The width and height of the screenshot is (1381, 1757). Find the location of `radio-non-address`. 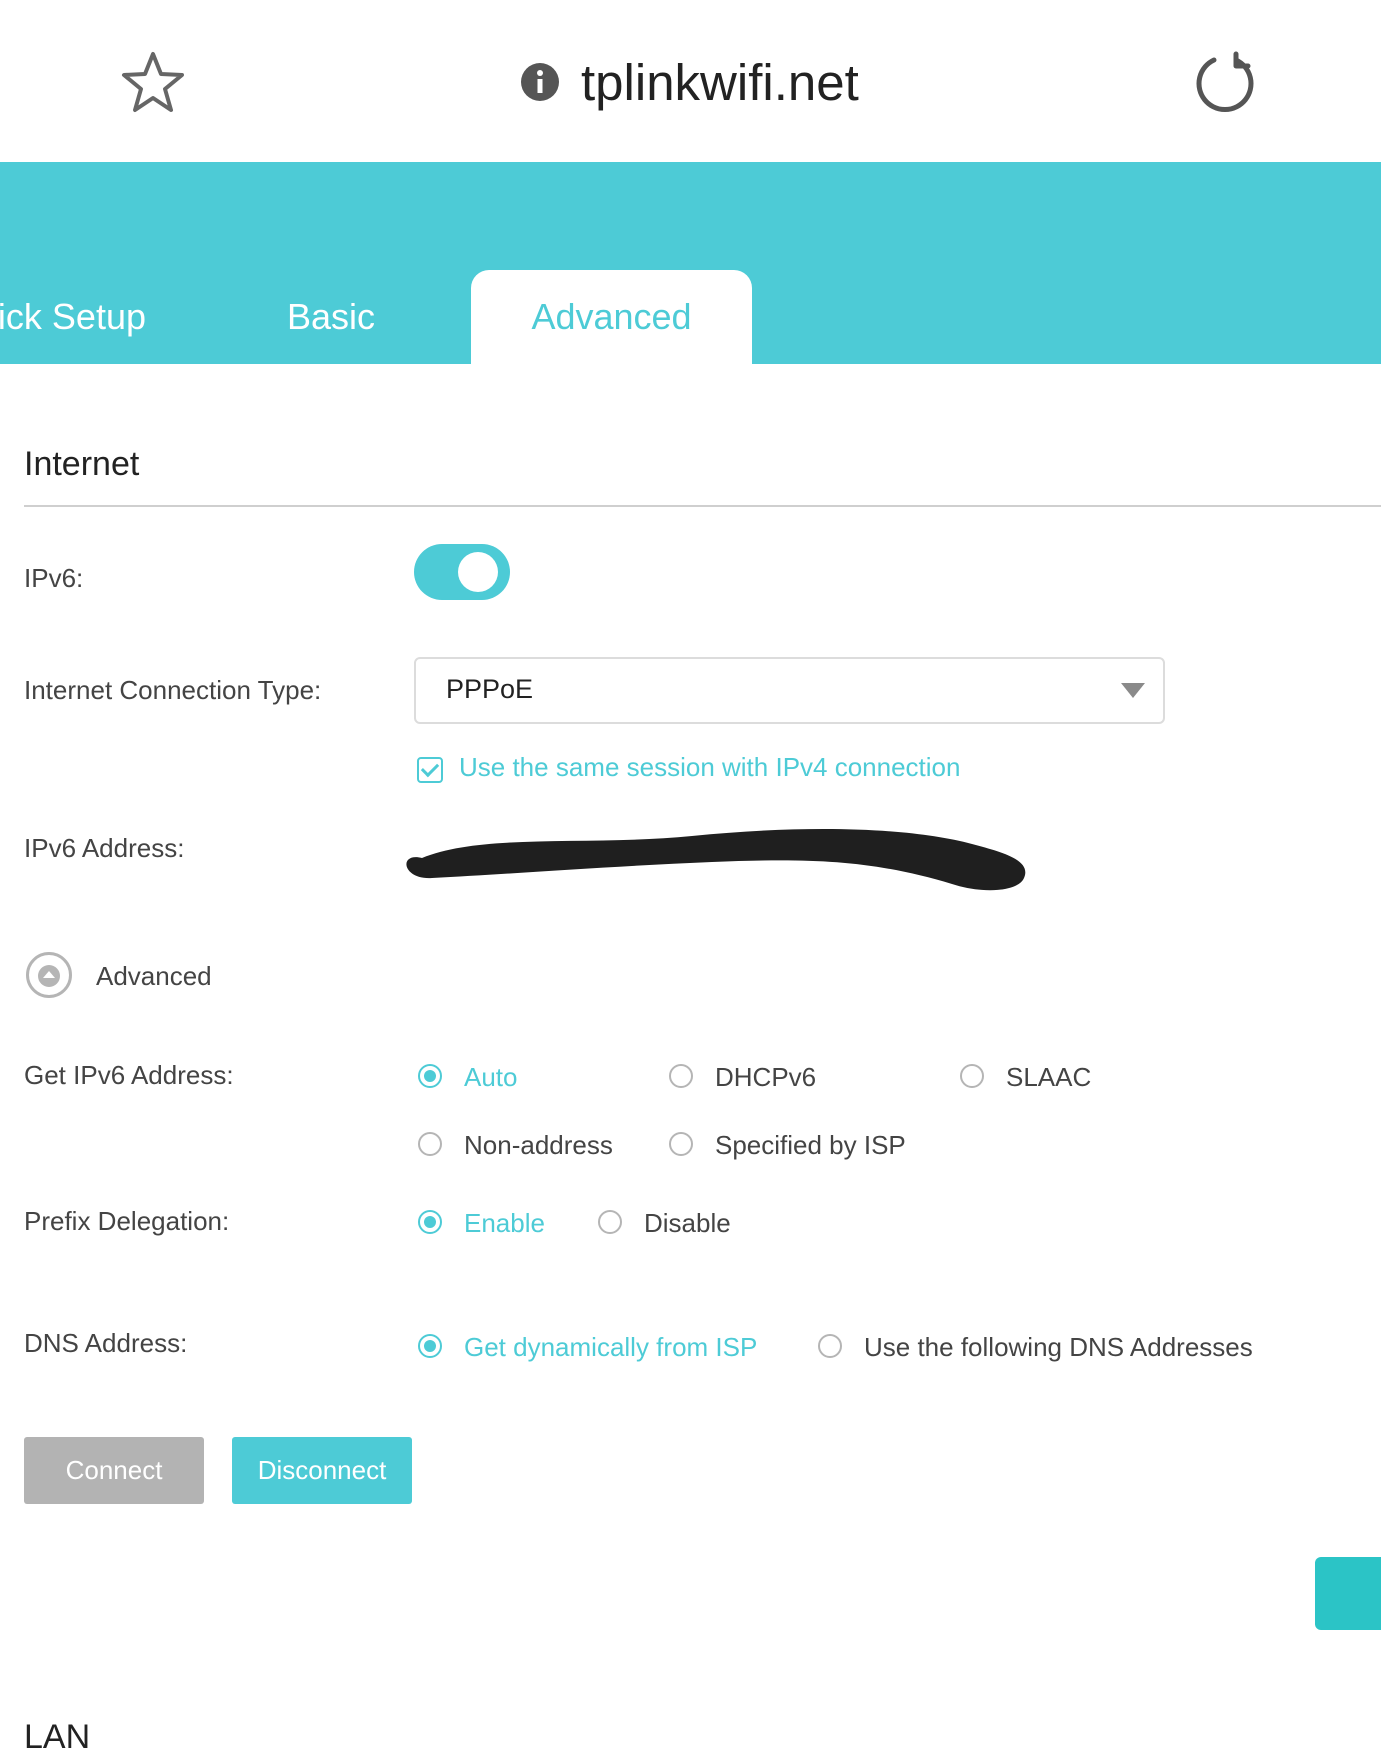

radio-non-address is located at coordinates (430, 1144).